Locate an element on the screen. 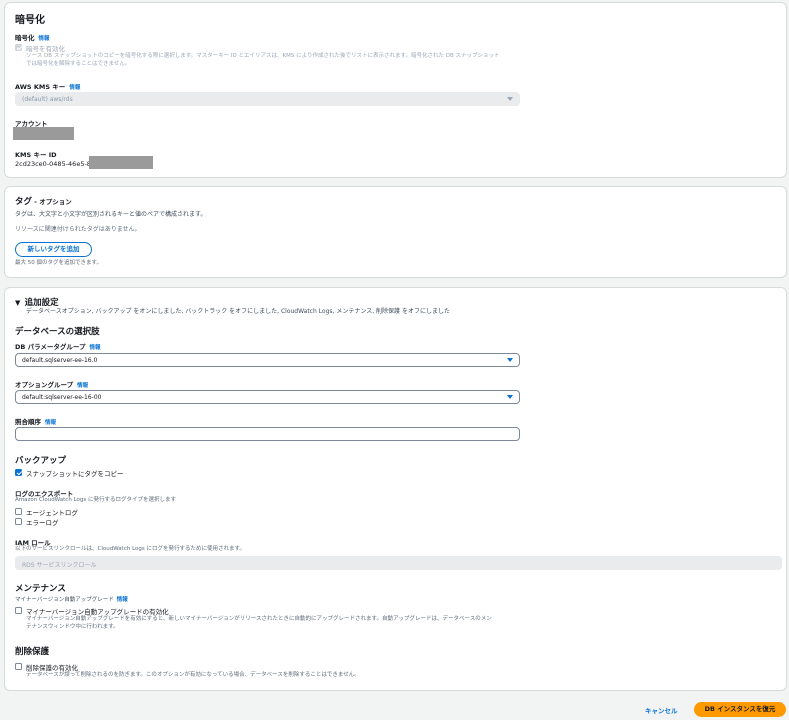 Image resolution: width=789 pixels, height=720 pixels. option-group-label-text: オプショングループ is located at coordinates (44, 385).